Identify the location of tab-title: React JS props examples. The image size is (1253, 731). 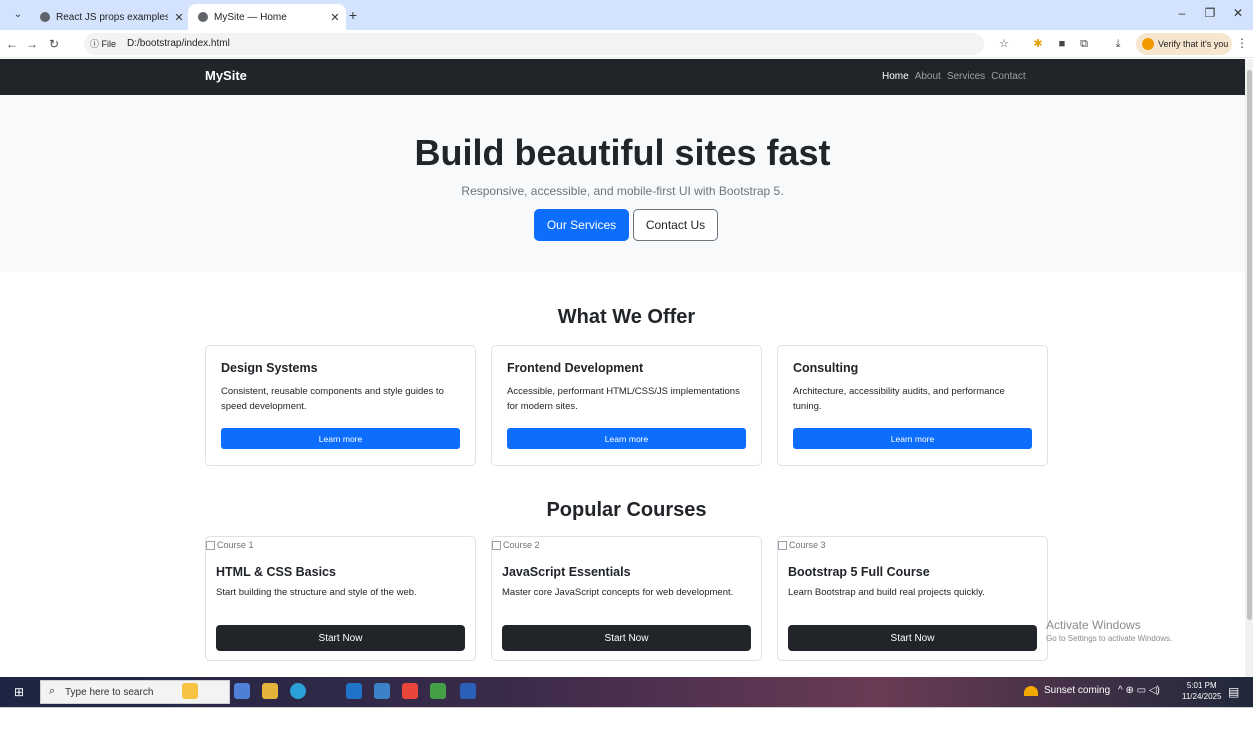
(112, 17).